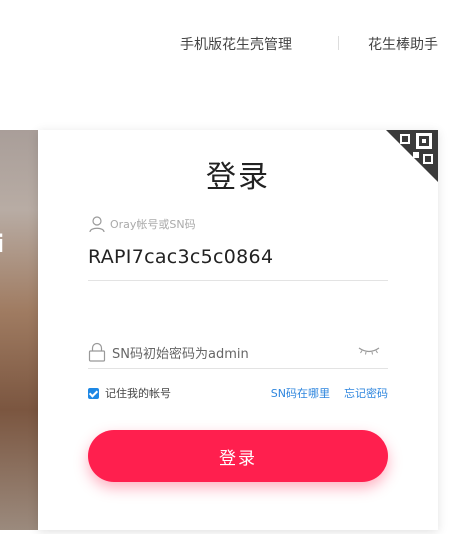 This screenshot has width=449, height=534. Describe the element at coordinates (19, 330) in the screenshot. I see `background-photo: i` at that location.